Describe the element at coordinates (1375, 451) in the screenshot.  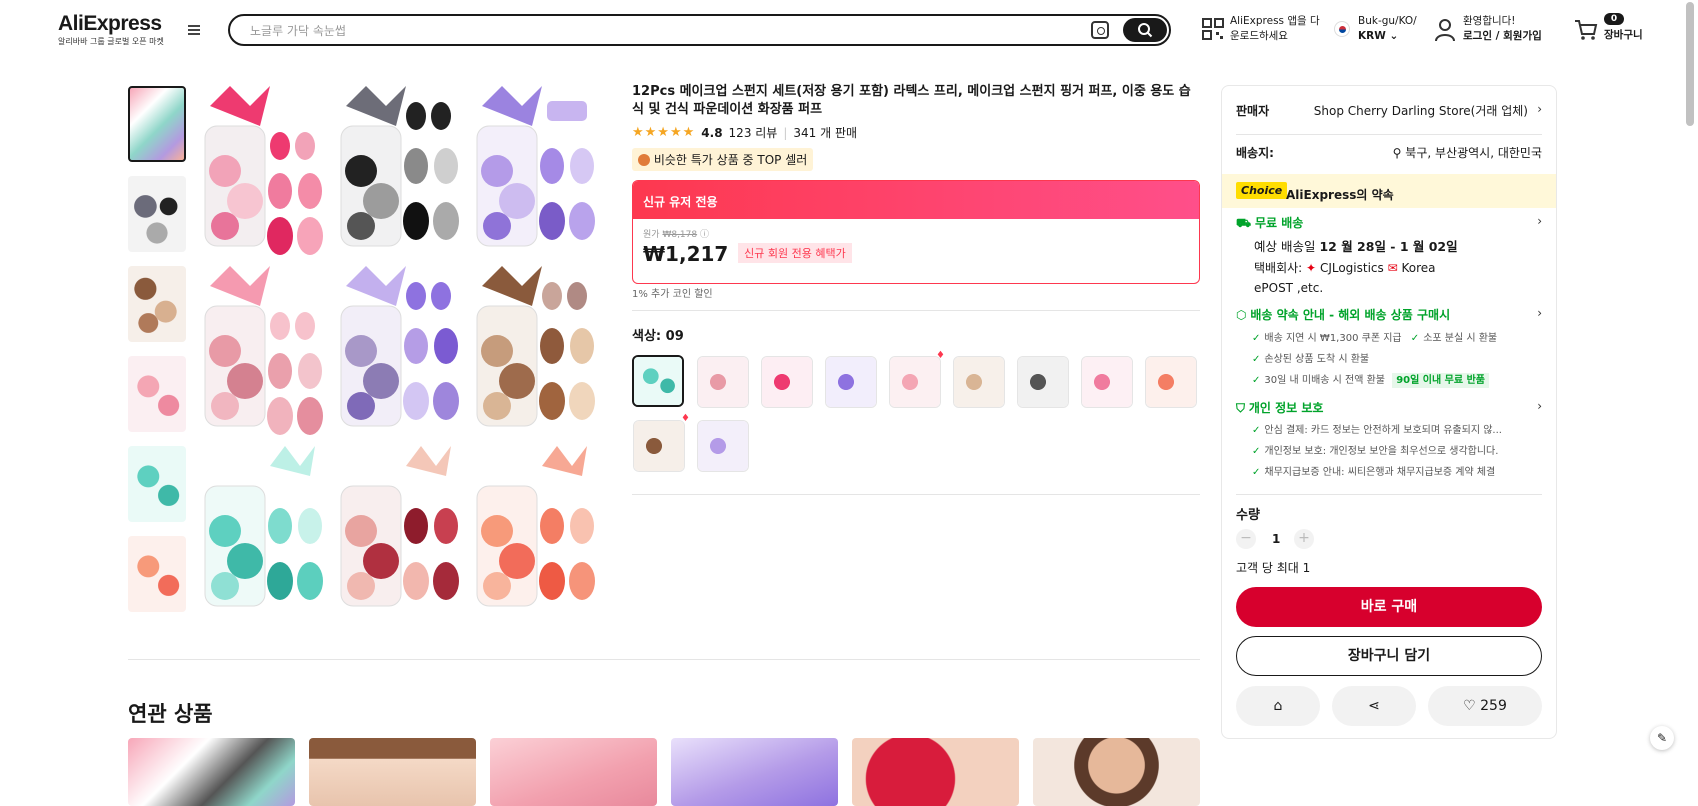
I see `privacy-line: ✓ 개인정보 보호: 개인정보 보안을 최우선으로 생각합니다.` at that location.